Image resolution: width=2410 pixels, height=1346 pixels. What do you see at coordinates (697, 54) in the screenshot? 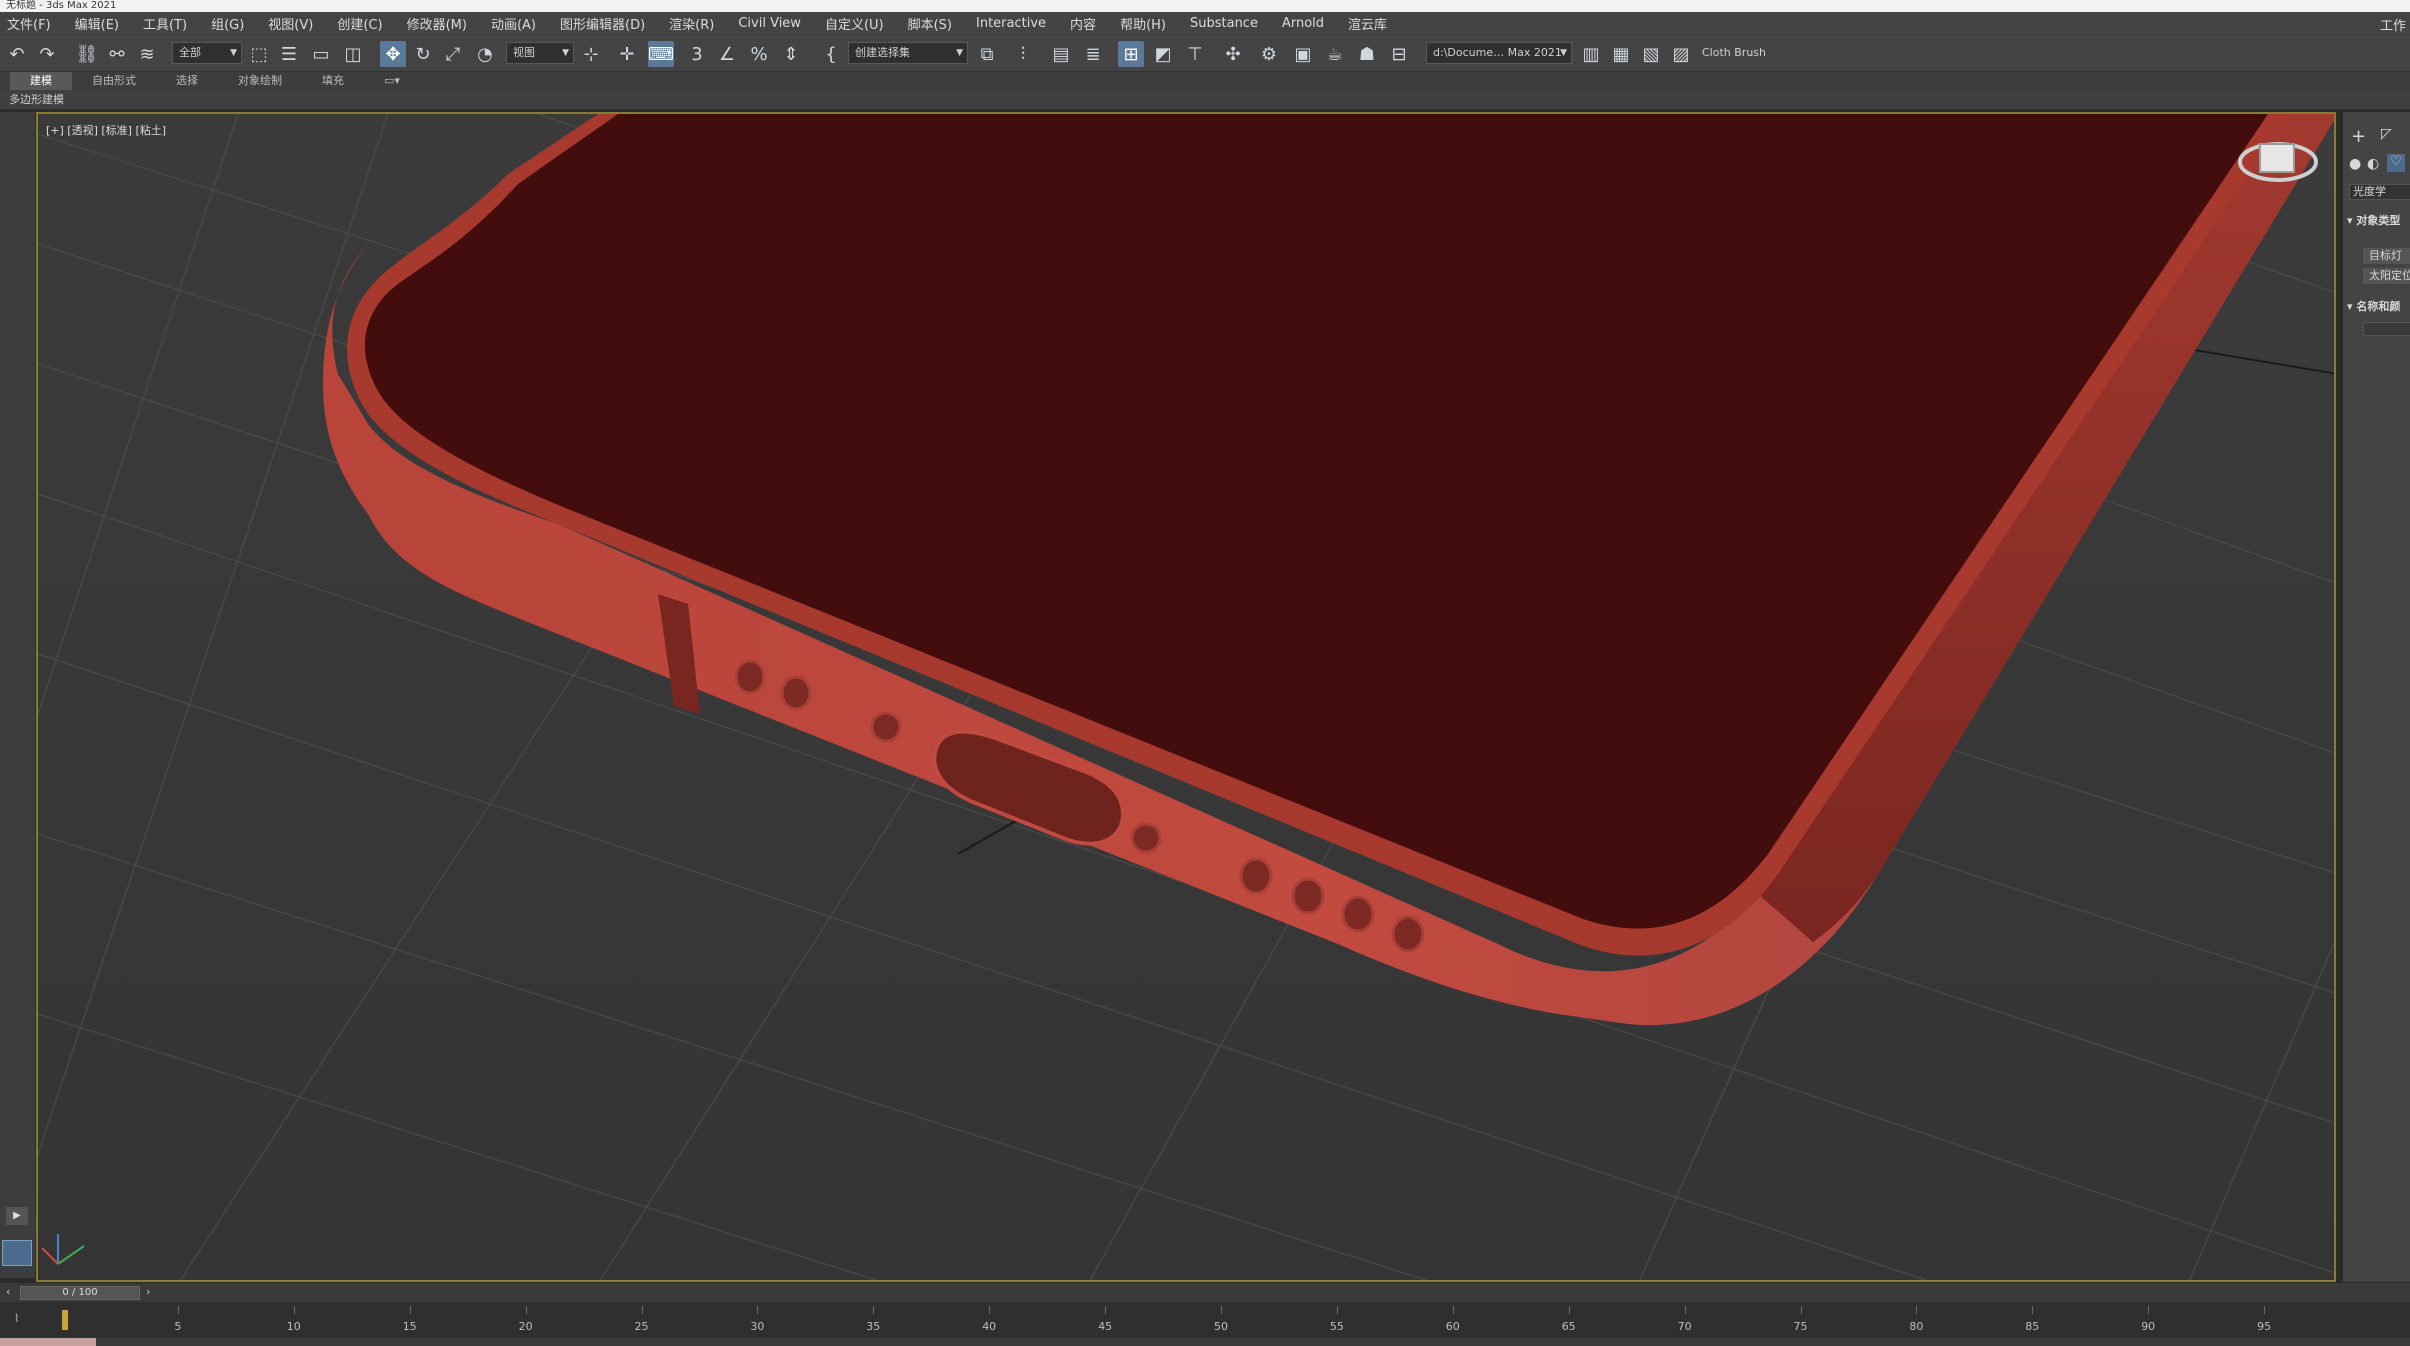
I see `snaps-toggle-icon: 3` at bounding box center [697, 54].